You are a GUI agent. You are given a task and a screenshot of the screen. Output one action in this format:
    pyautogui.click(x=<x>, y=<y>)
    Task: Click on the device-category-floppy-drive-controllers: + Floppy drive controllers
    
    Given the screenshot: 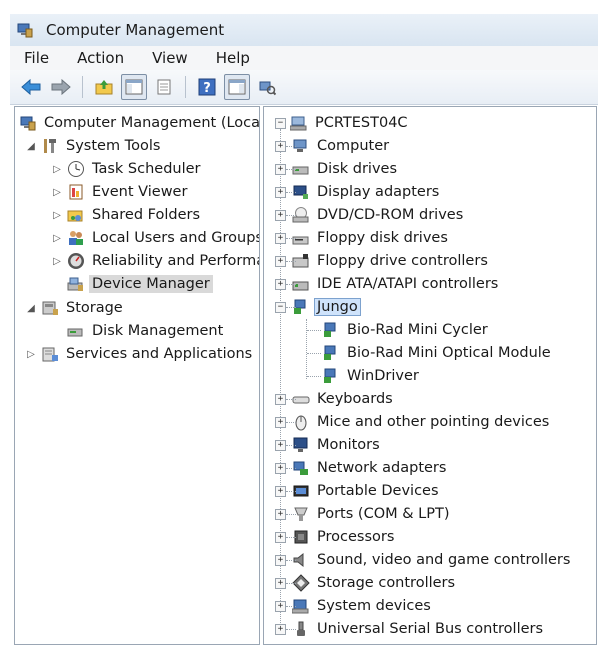 What is the action you would take?
    pyautogui.click(x=383, y=261)
    